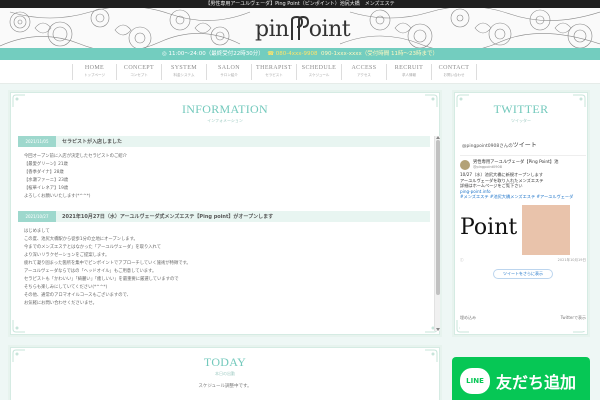 The width and height of the screenshot is (600, 400). What do you see at coordinates (409, 75) in the screenshot?
I see `nav-sublabel: 求人情報` at bounding box center [409, 75].